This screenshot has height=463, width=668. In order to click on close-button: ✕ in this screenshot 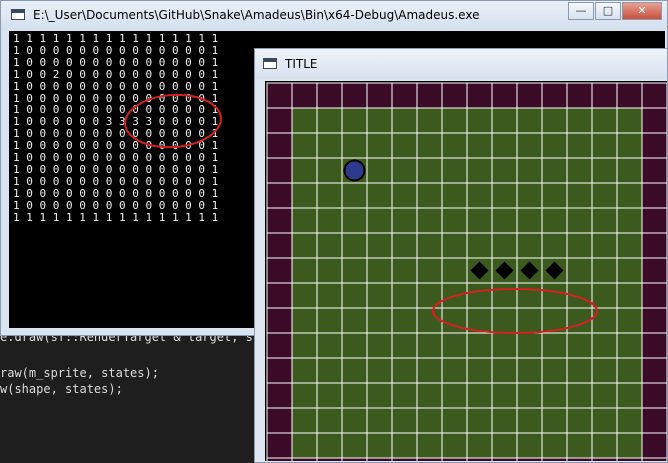, I will do `click(642, 11)`.